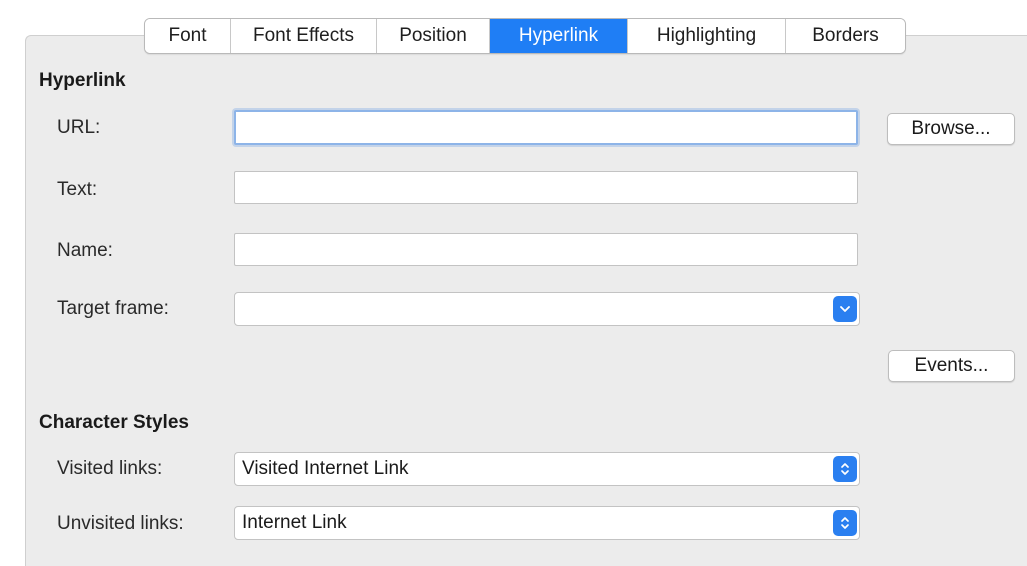  I want to click on tab-hyperlink: Hyperlink, so click(559, 36).